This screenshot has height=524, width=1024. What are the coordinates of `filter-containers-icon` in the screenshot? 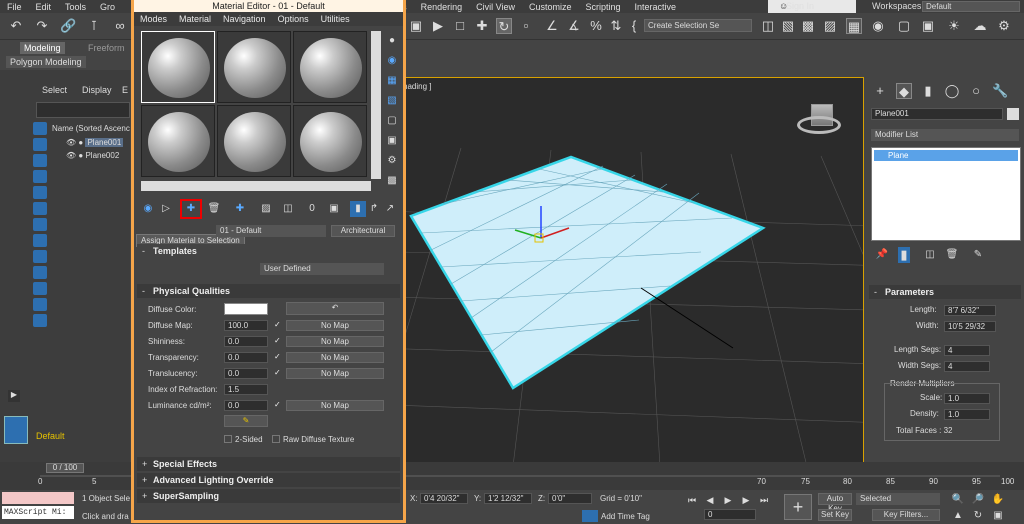 It's located at (40, 272).